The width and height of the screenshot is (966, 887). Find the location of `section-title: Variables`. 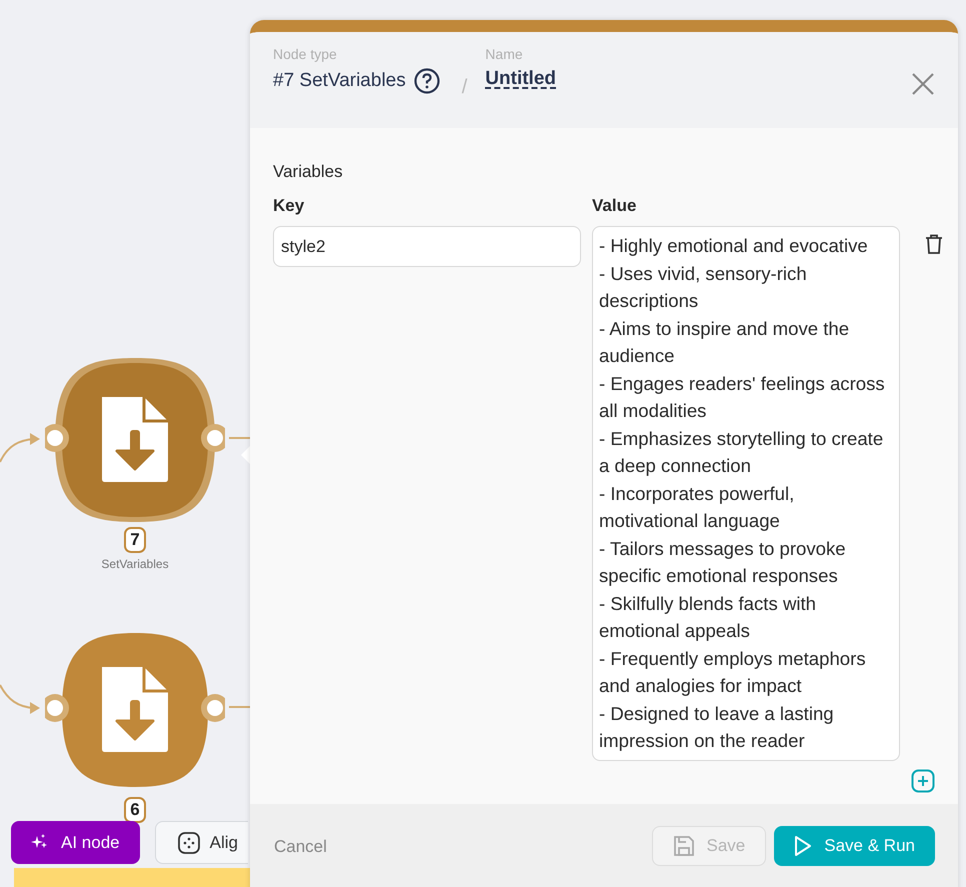

section-title: Variables is located at coordinates (308, 172).